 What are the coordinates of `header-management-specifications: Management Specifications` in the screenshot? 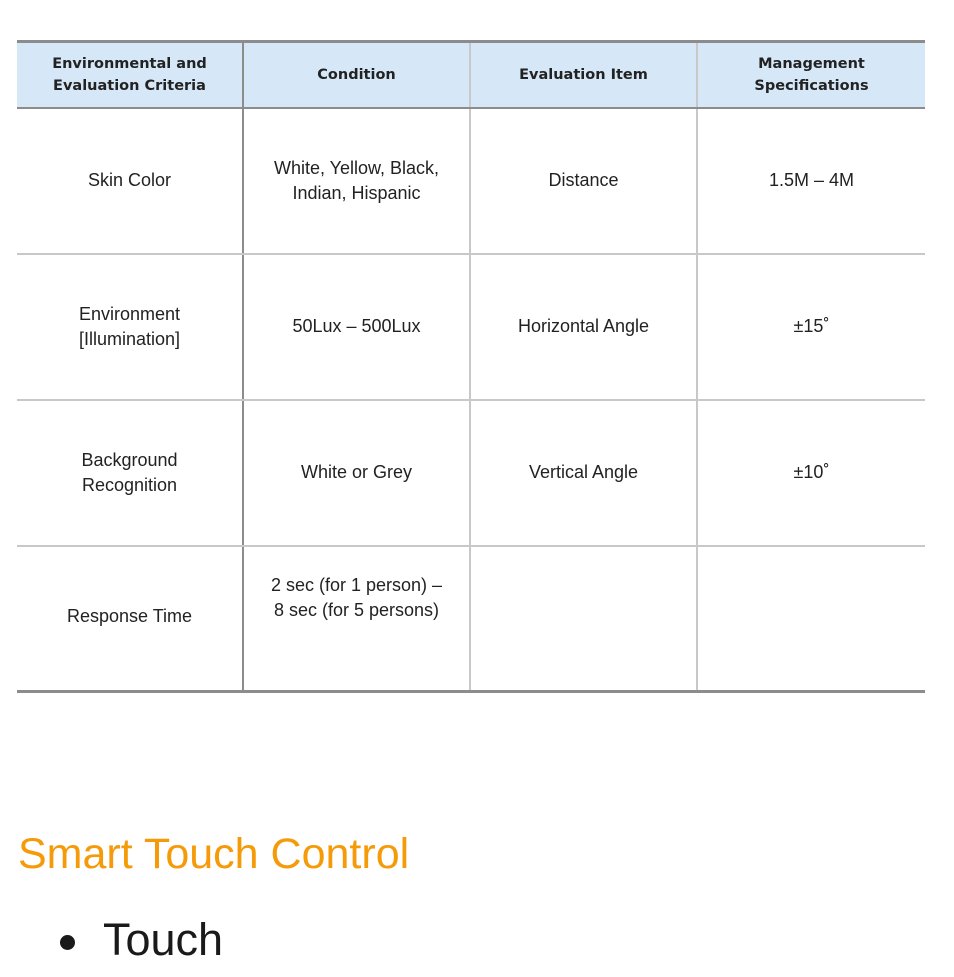 It's located at (811, 74).